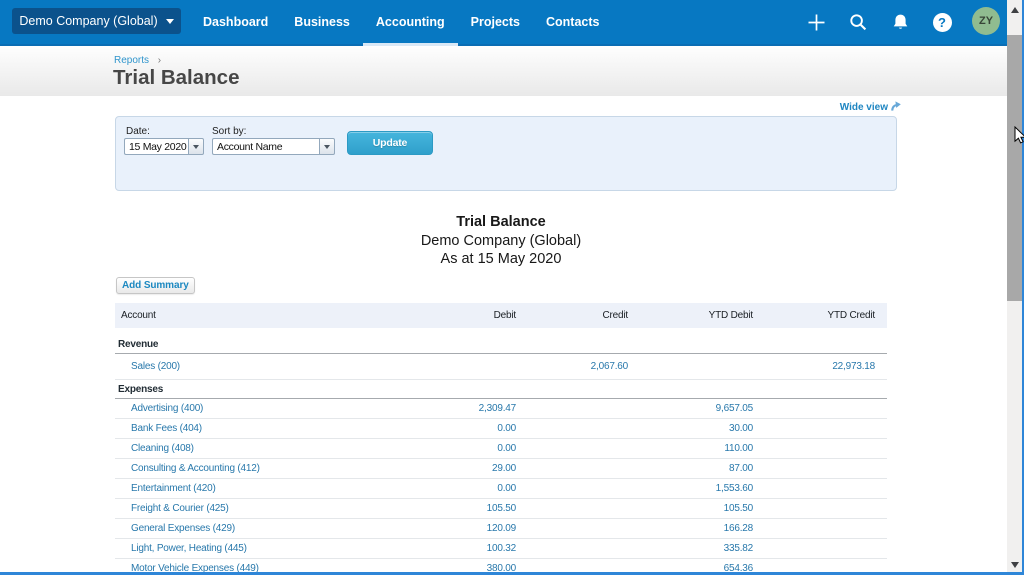 Image resolution: width=1024 pixels, height=575 pixels. I want to click on debit-cell: 105.50, so click(501, 508).